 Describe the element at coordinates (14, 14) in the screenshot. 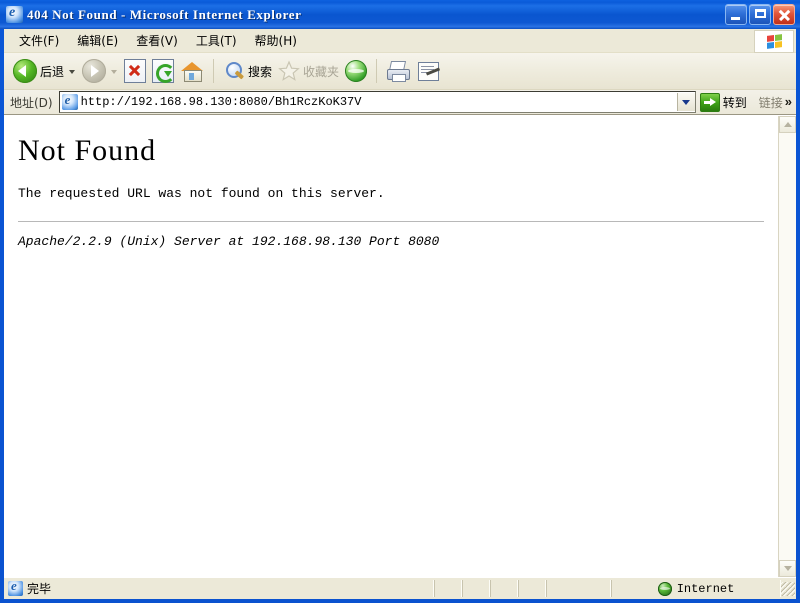

I see `ie-page-icon` at that location.